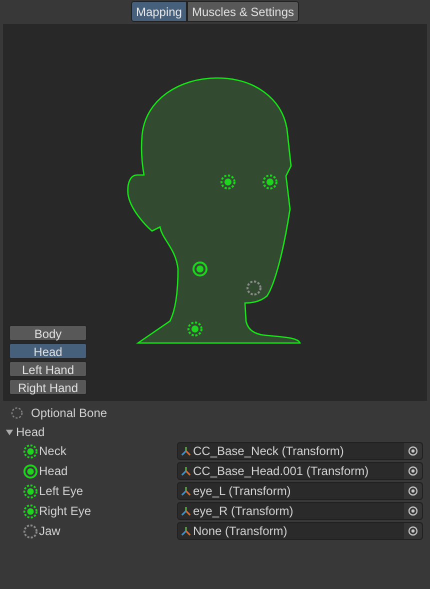 This screenshot has height=589, width=430. Describe the element at coordinates (240, 531) in the screenshot. I see `field-value: None (Transform)` at that location.